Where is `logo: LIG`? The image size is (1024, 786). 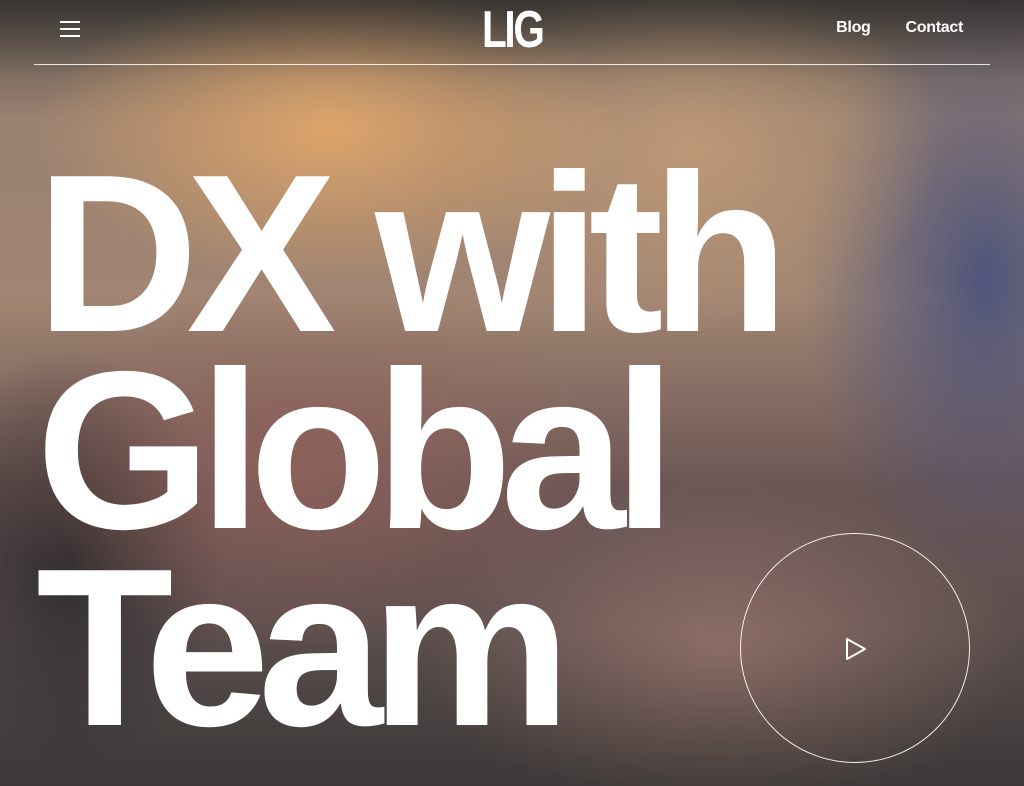
logo: LIG is located at coordinates (513, 30).